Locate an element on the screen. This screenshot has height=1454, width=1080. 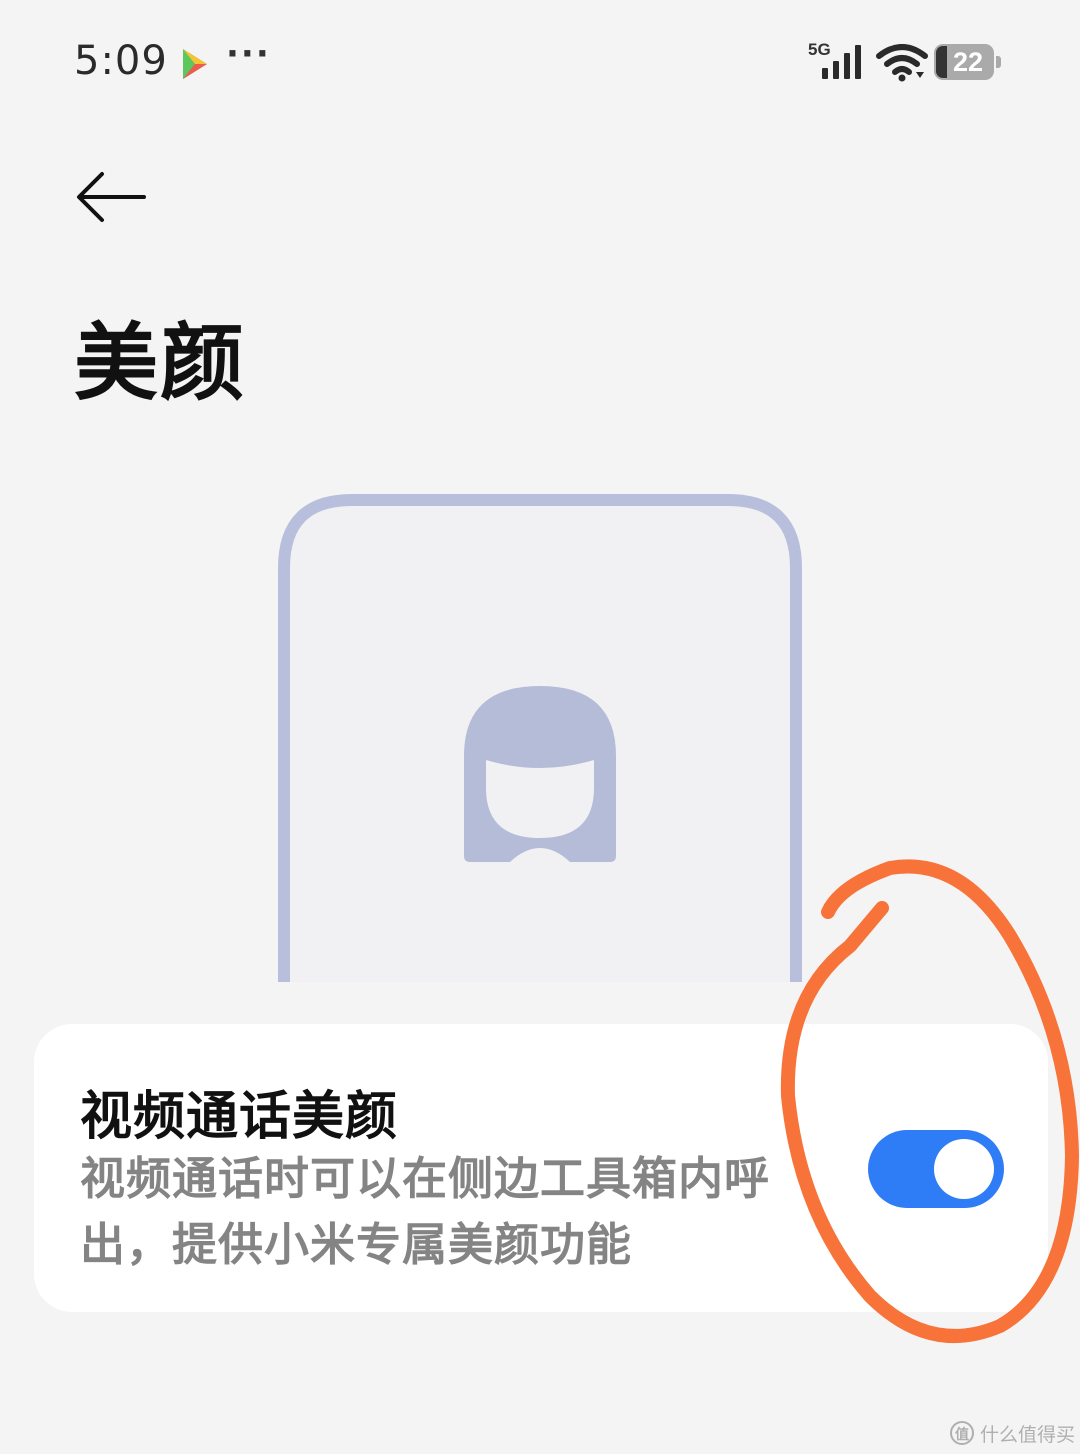
setting-title: 视频通话美颜 is located at coordinates (239, 1117).